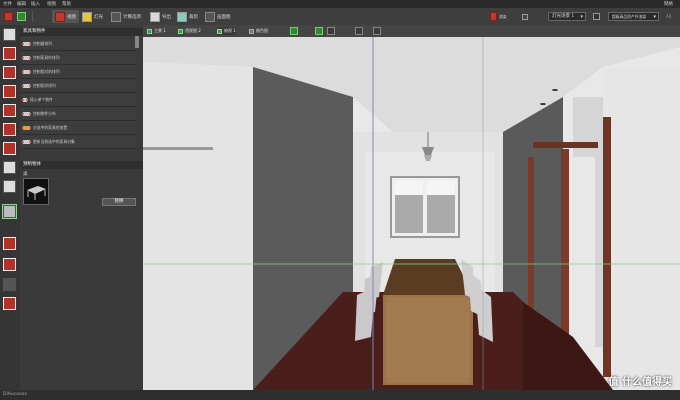  I want to click on eye-button, so click(331, 31).